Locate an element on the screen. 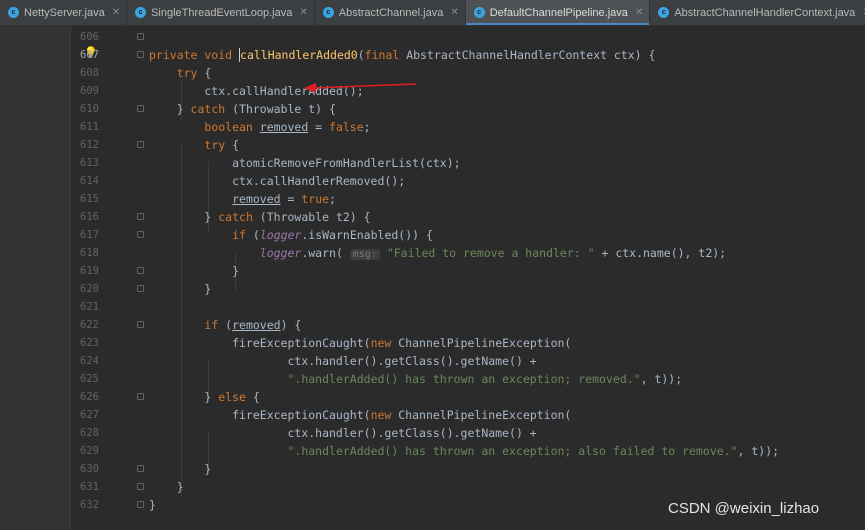  red-arrow-annotation is located at coordinates (360, 88).